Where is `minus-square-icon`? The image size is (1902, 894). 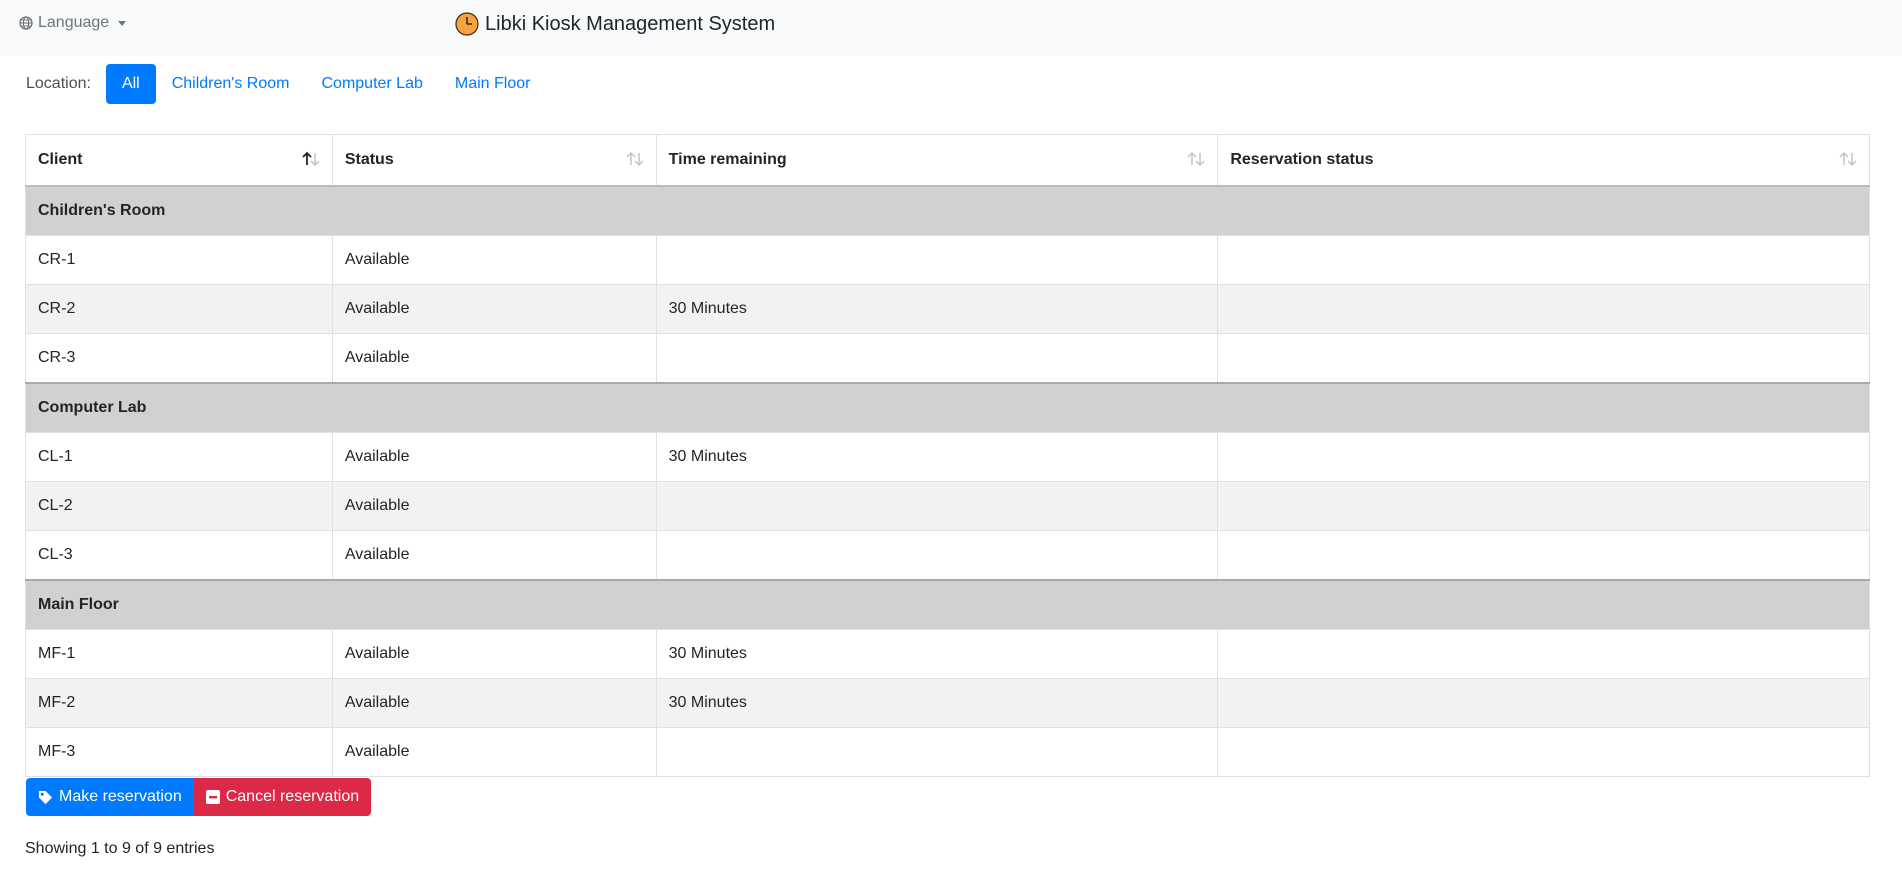
minus-square-icon is located at coordinates (212, 797).